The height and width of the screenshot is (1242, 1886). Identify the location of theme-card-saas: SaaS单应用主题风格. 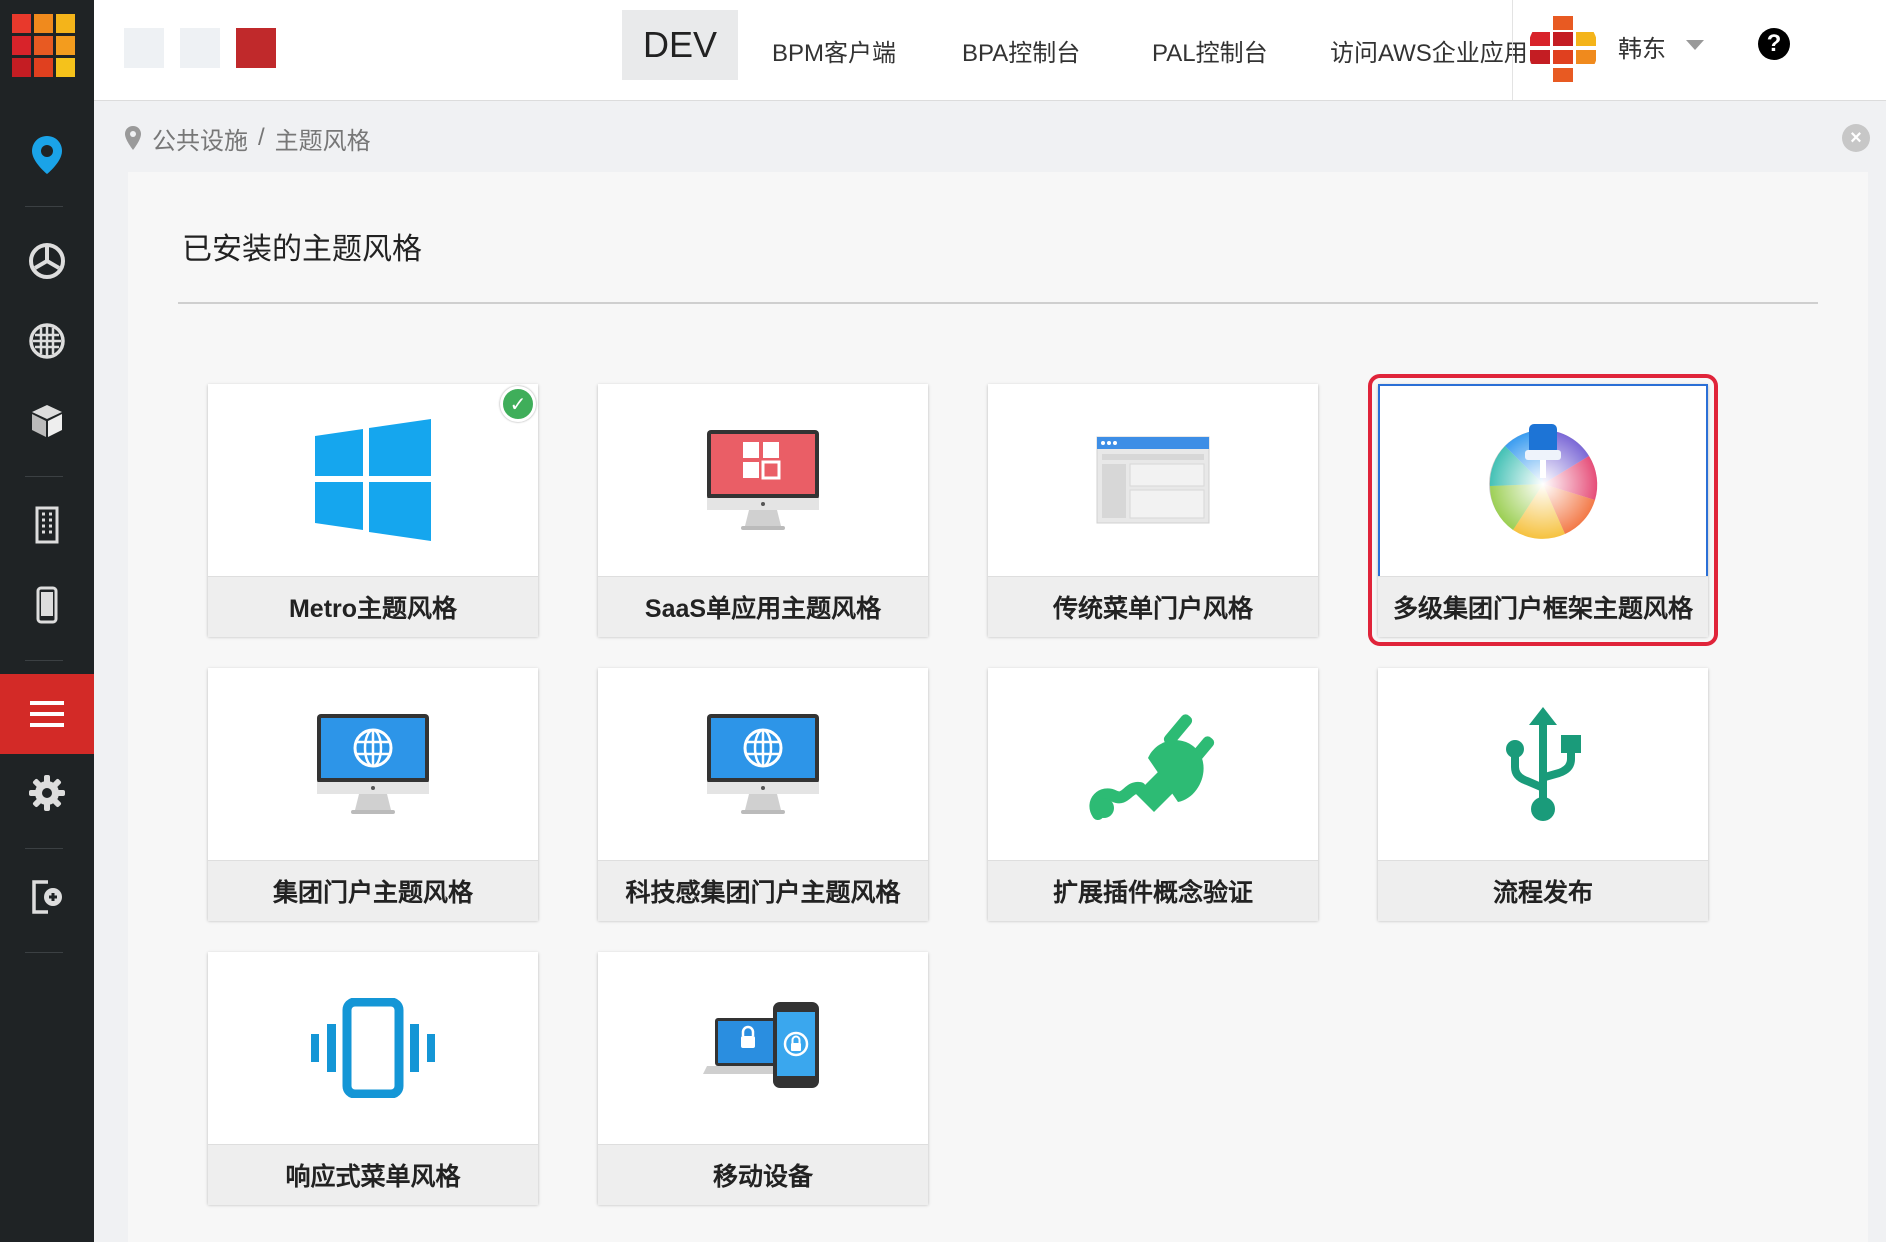
(763, 510).